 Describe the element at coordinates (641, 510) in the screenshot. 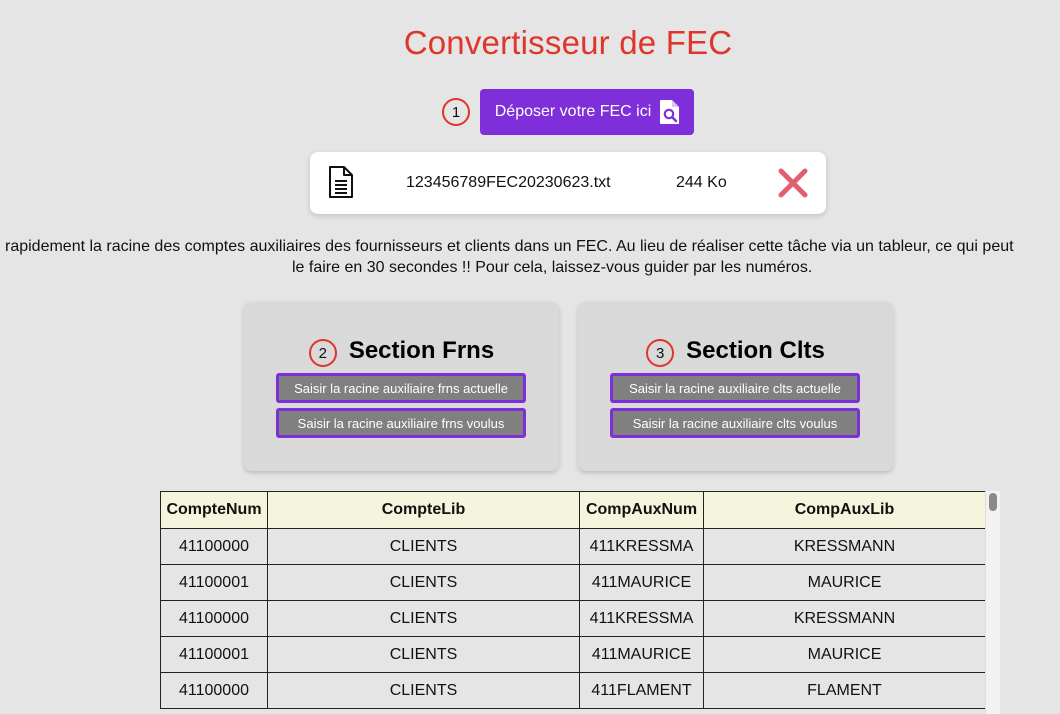

I see `column-header-compauxnum: CompAuxNum` at that location.